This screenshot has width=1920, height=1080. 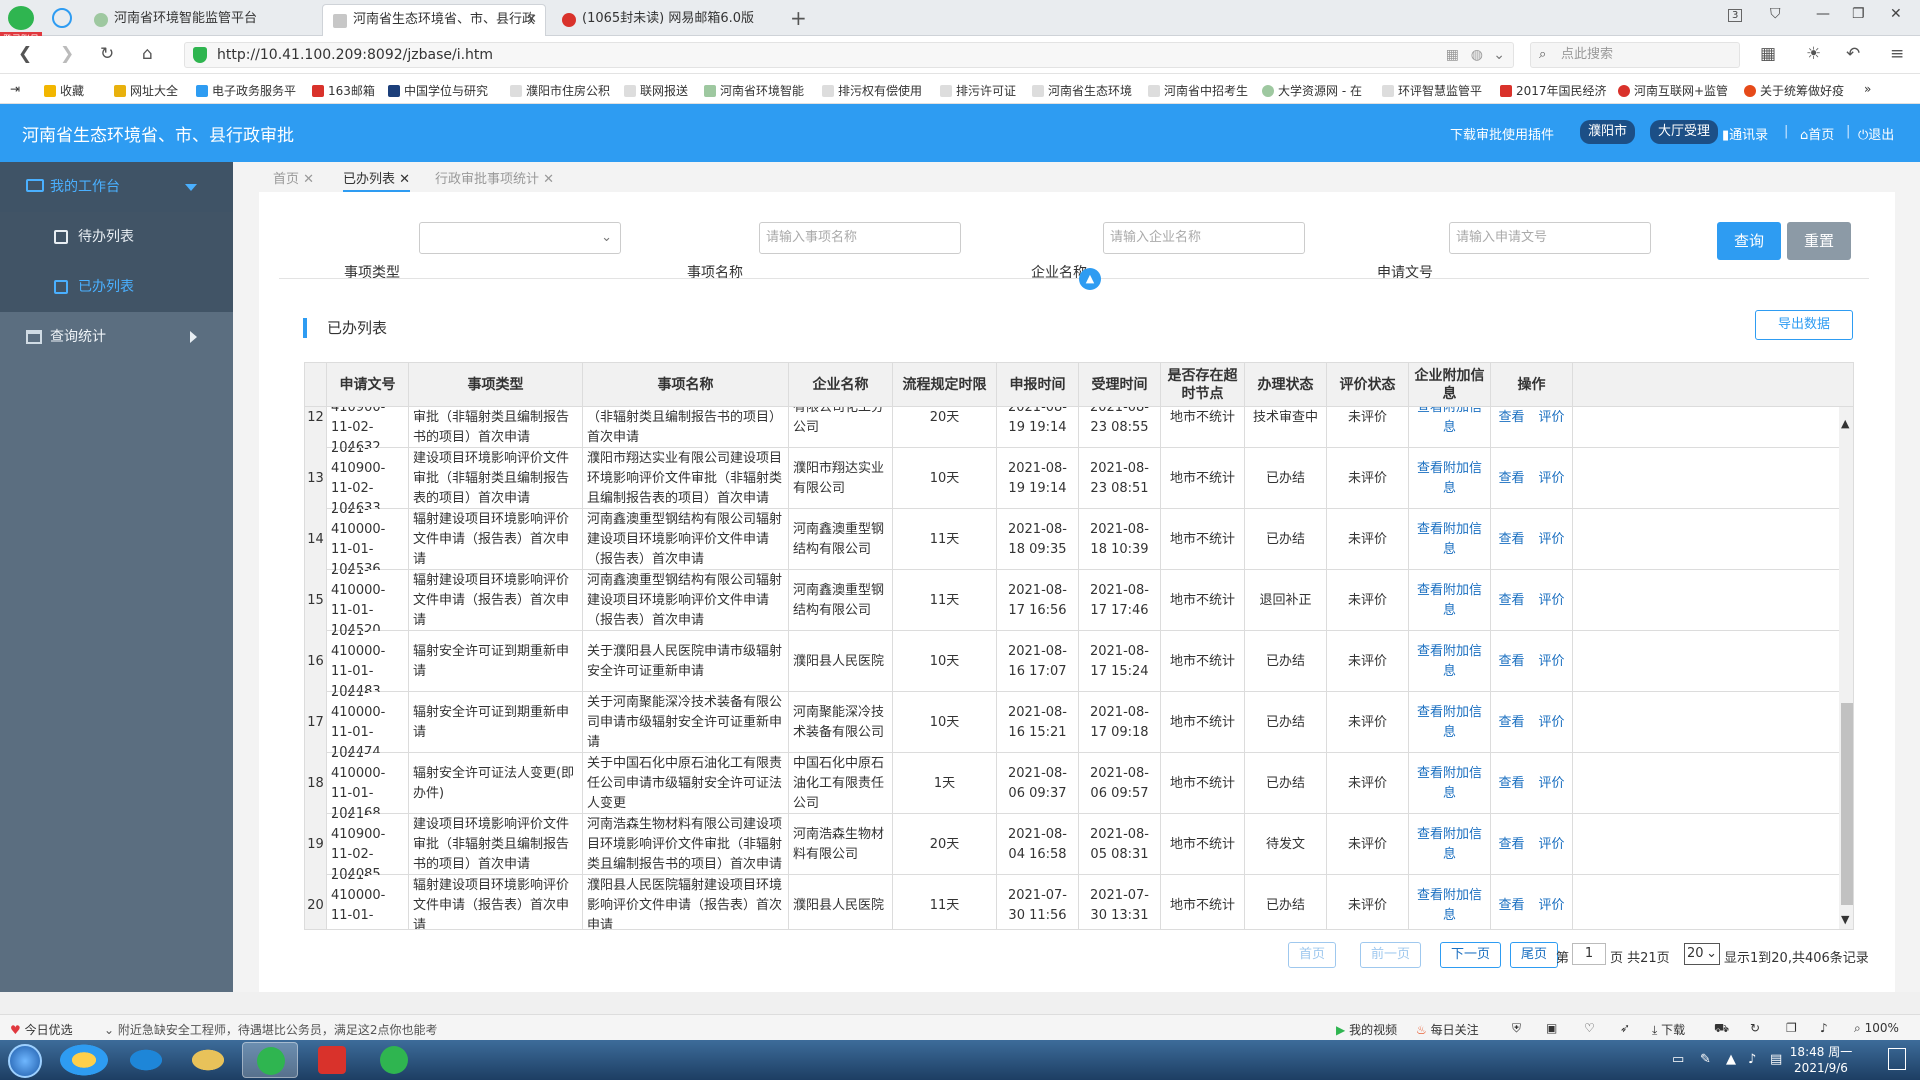 What do you see at coordinates (1847, 804) in the screenshot?
I see `scrollbar-thumb` at bounding box center [1847, 804].